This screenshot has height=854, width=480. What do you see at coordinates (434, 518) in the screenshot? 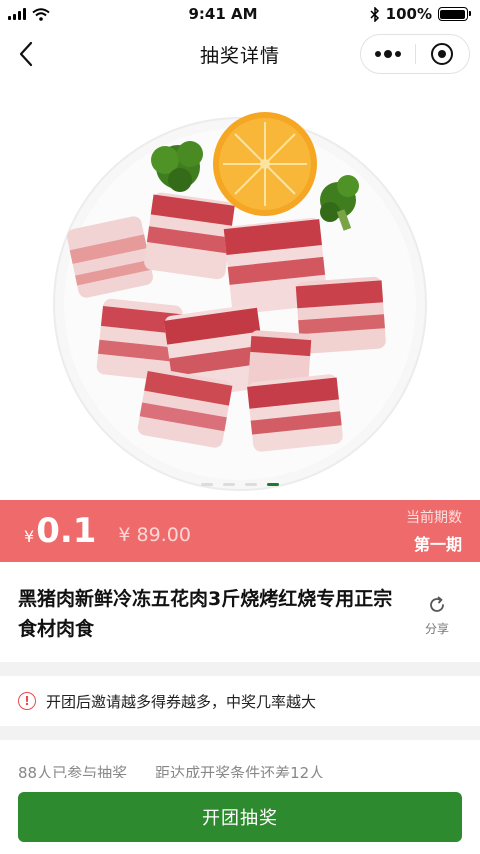
I see `period-label: 当前期数` at bounding box center [434, 518].